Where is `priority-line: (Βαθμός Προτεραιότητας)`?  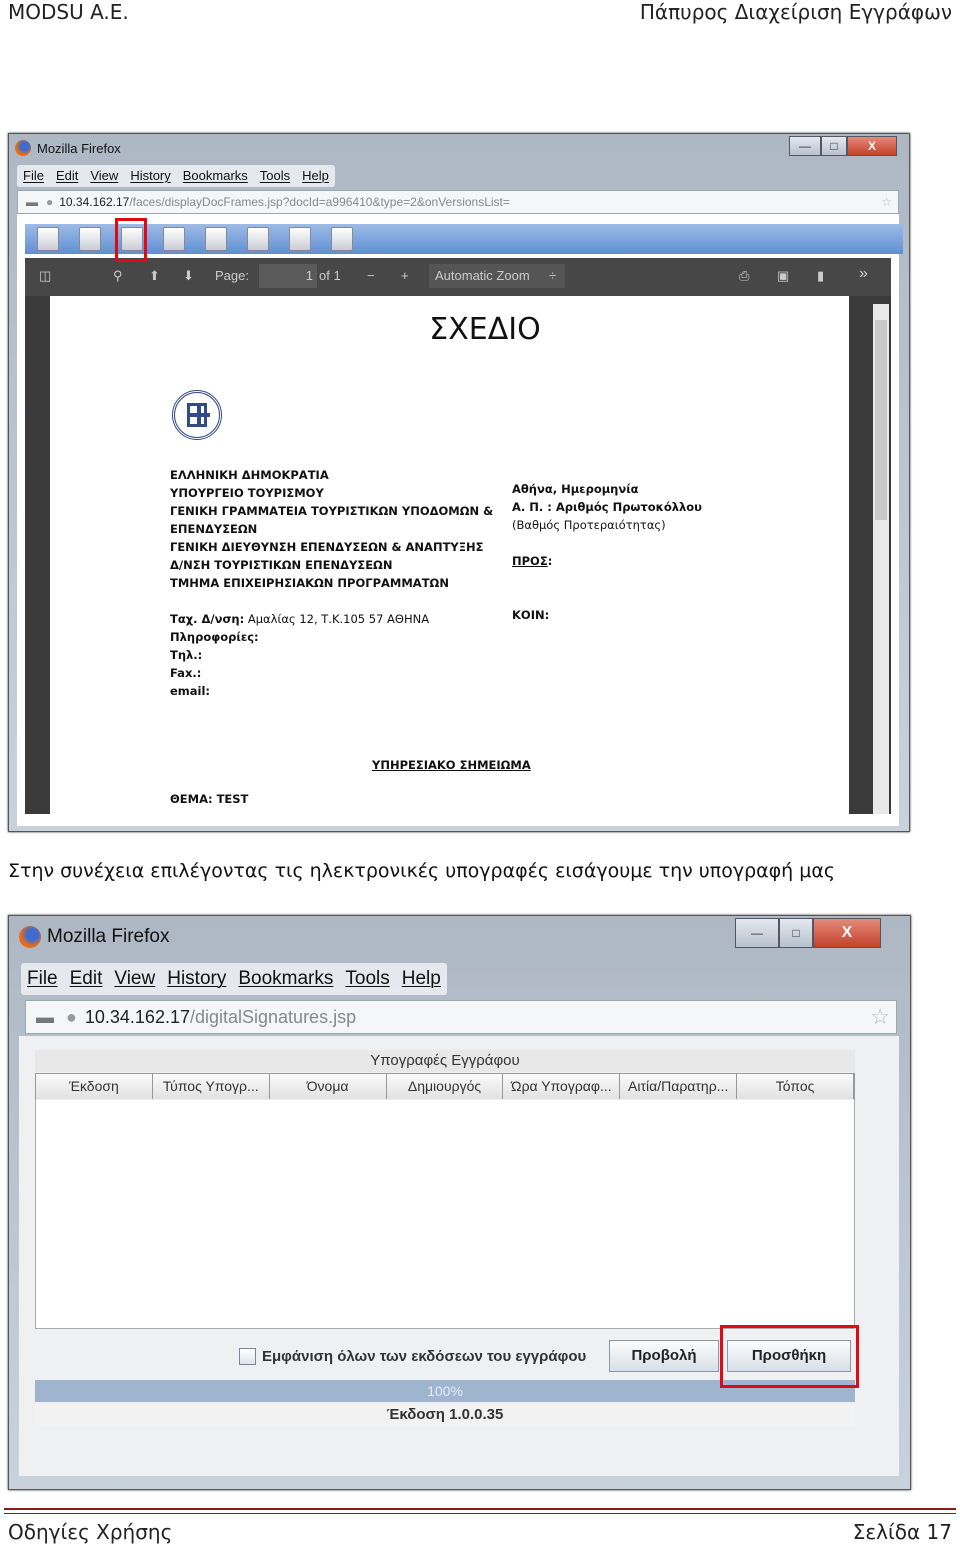 priority-line: (Βαθμός Προτεραιότητας) is located at coordinates (589, 525).